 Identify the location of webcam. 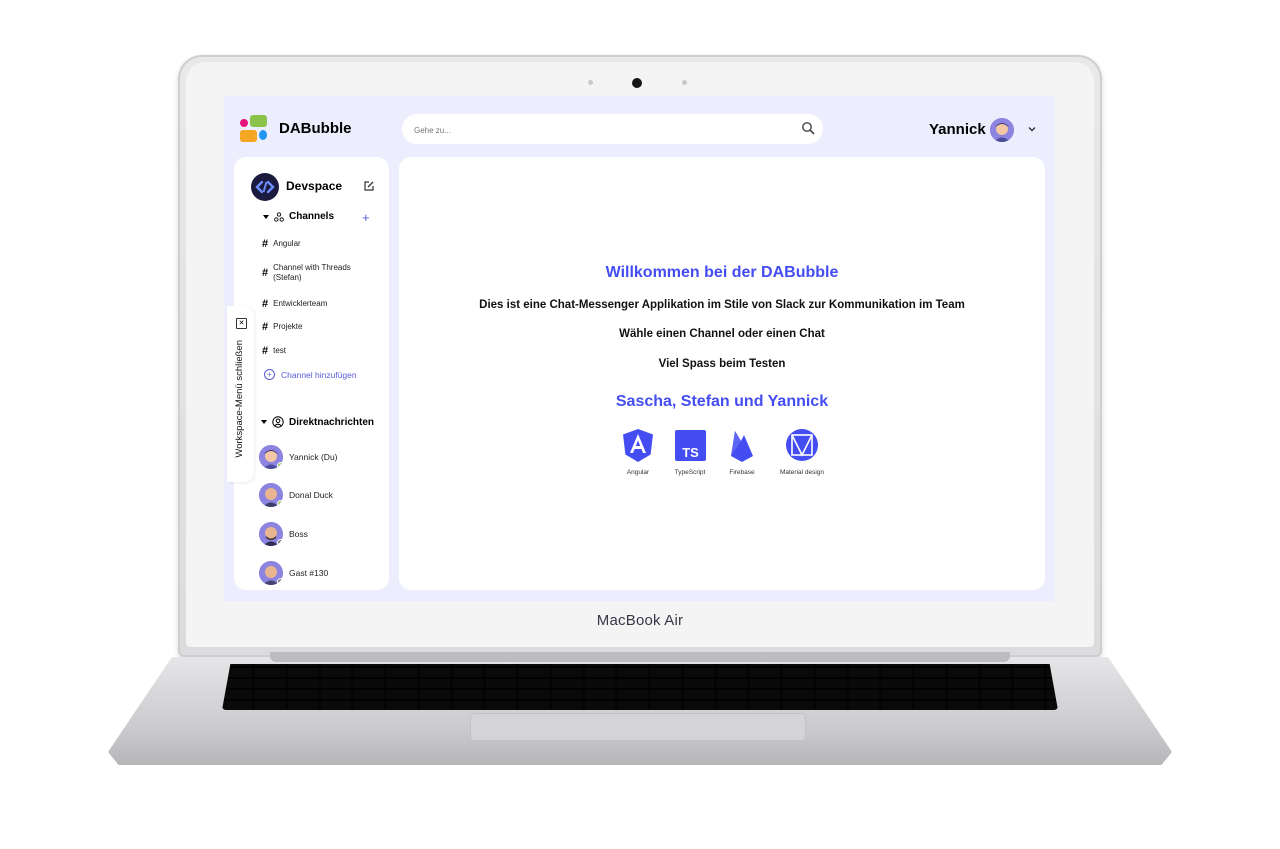
(637, 83).